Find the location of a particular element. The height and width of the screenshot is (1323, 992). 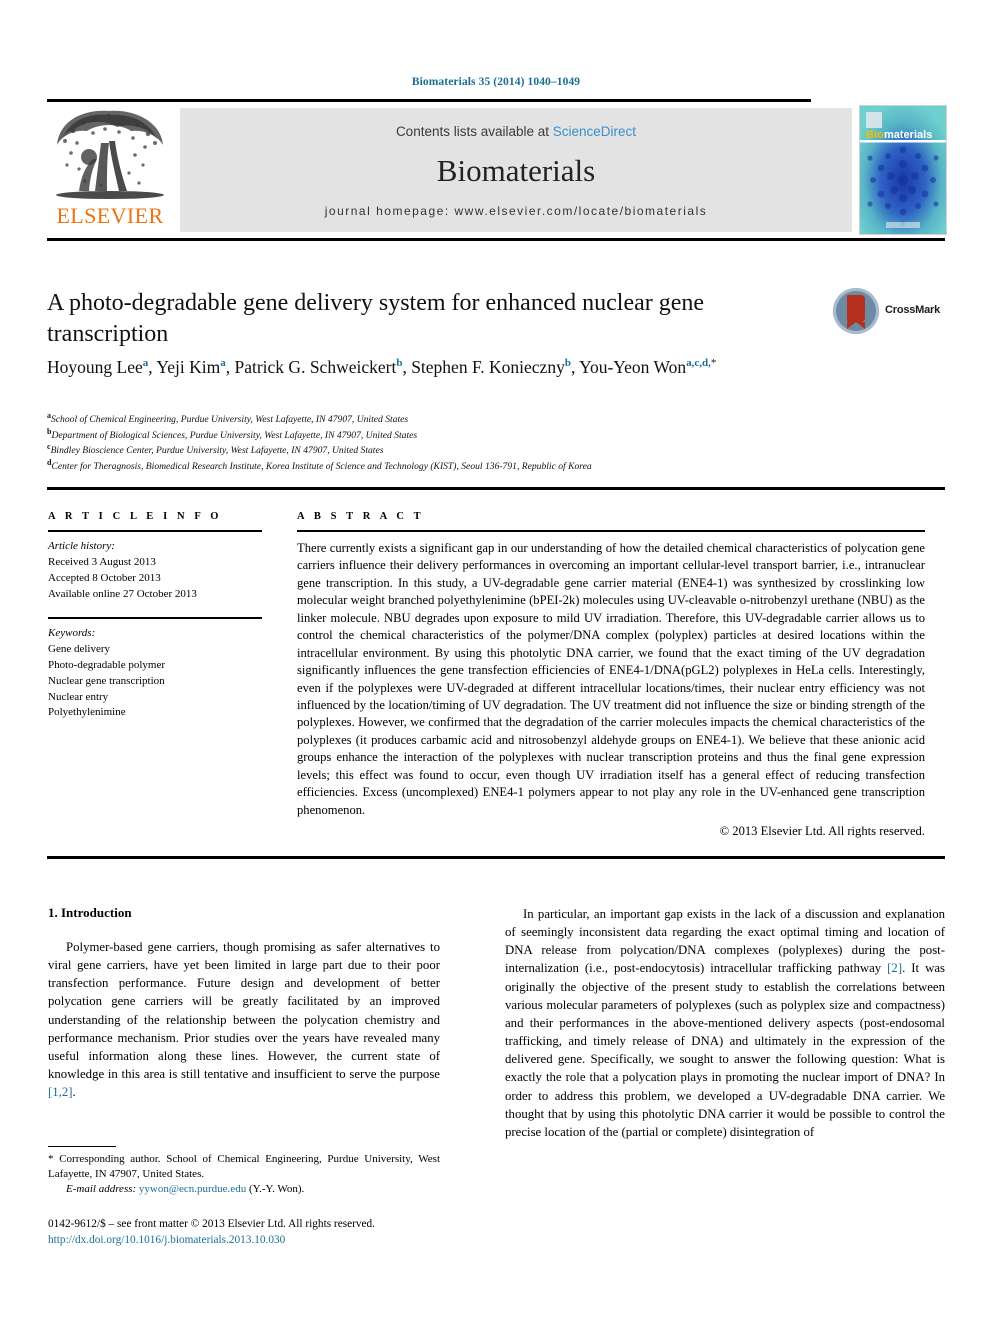

paragraph-text-tail: . is located at coordinates (74, 1092).